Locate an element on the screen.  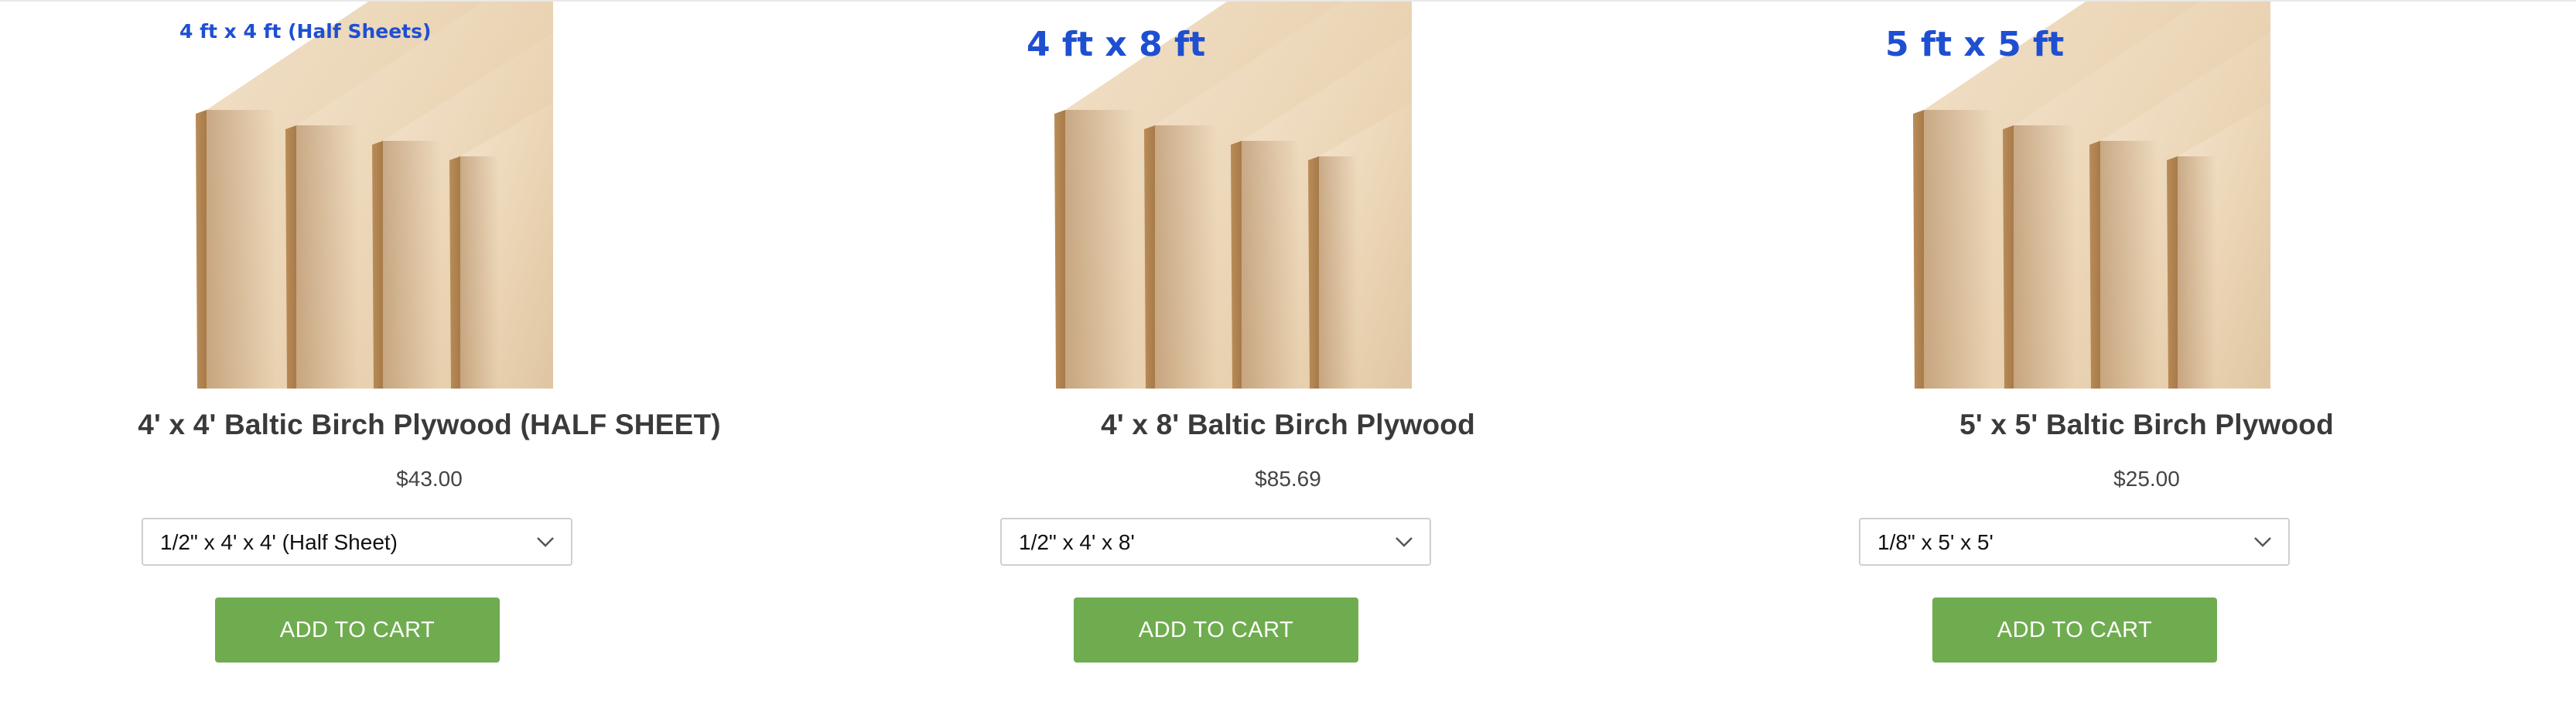
product-price: $85.69 is located at coordinates (1288, 479).